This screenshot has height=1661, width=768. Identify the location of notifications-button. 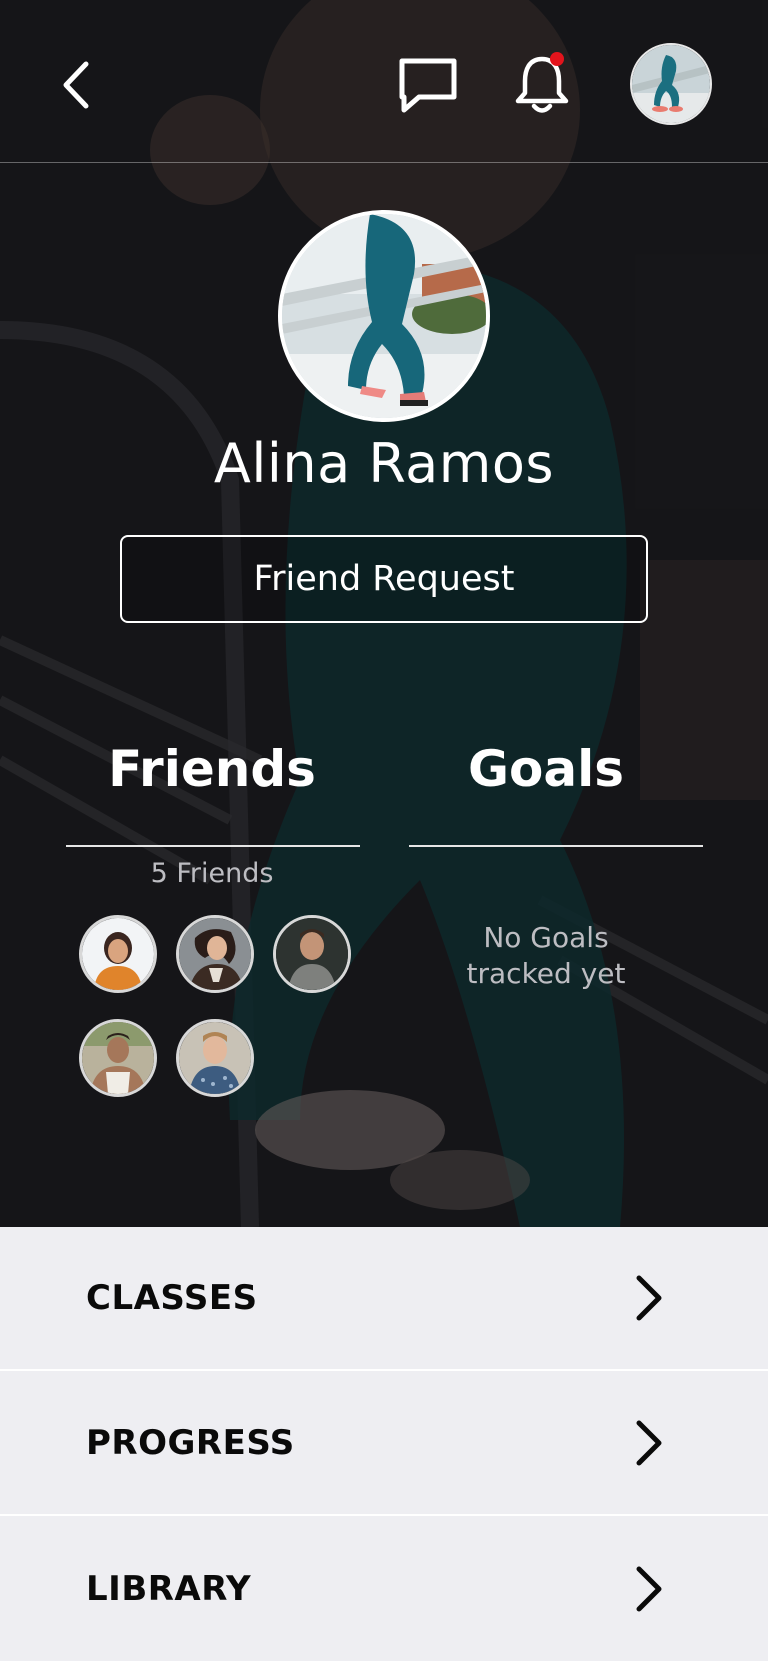
(542, 85).